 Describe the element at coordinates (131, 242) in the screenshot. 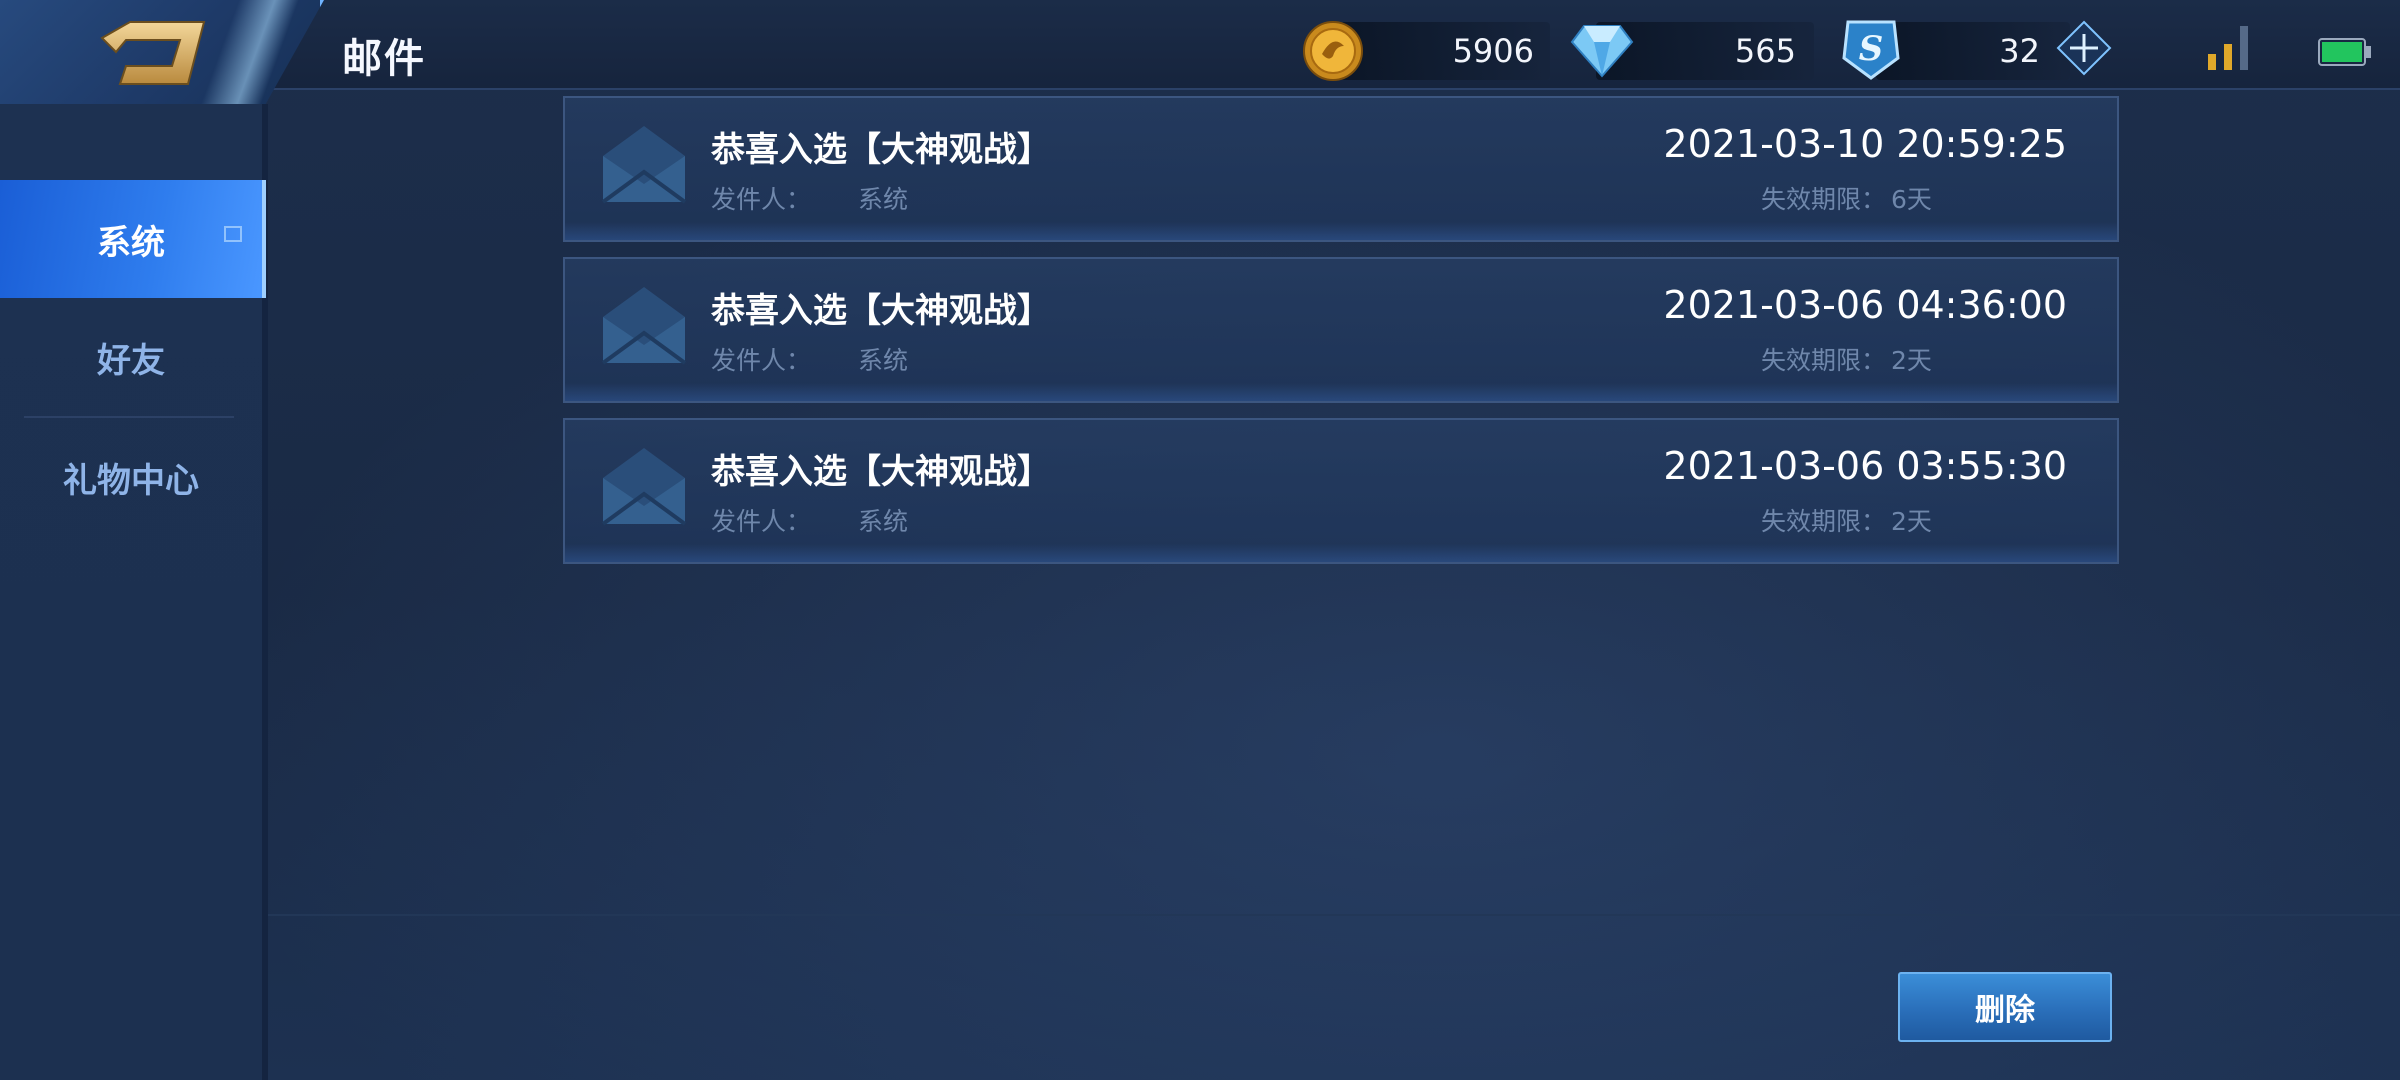

I see `sidebar-item-label: 系统` at that location.